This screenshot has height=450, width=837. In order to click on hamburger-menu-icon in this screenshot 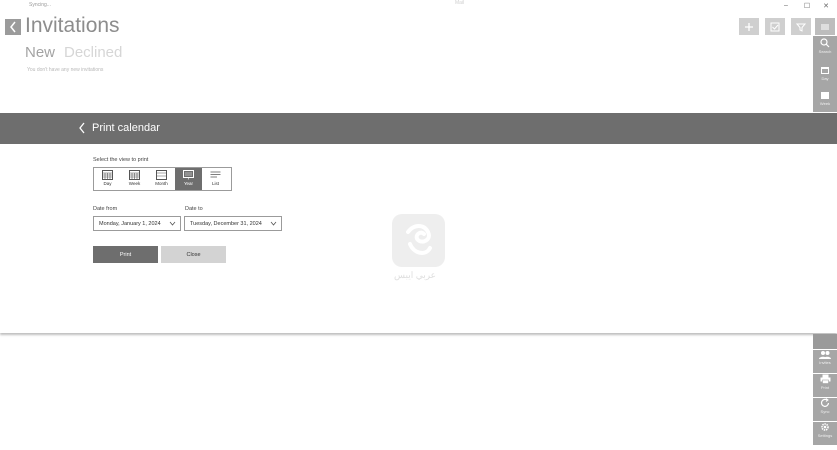, I will do `click(825, 26)`.